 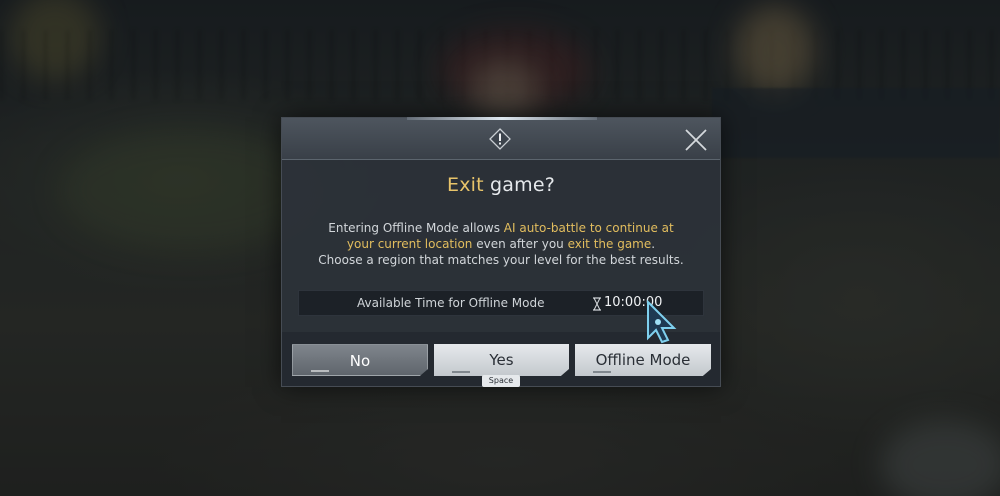 I want to click on no-button: No, so click(x=360, y=360).